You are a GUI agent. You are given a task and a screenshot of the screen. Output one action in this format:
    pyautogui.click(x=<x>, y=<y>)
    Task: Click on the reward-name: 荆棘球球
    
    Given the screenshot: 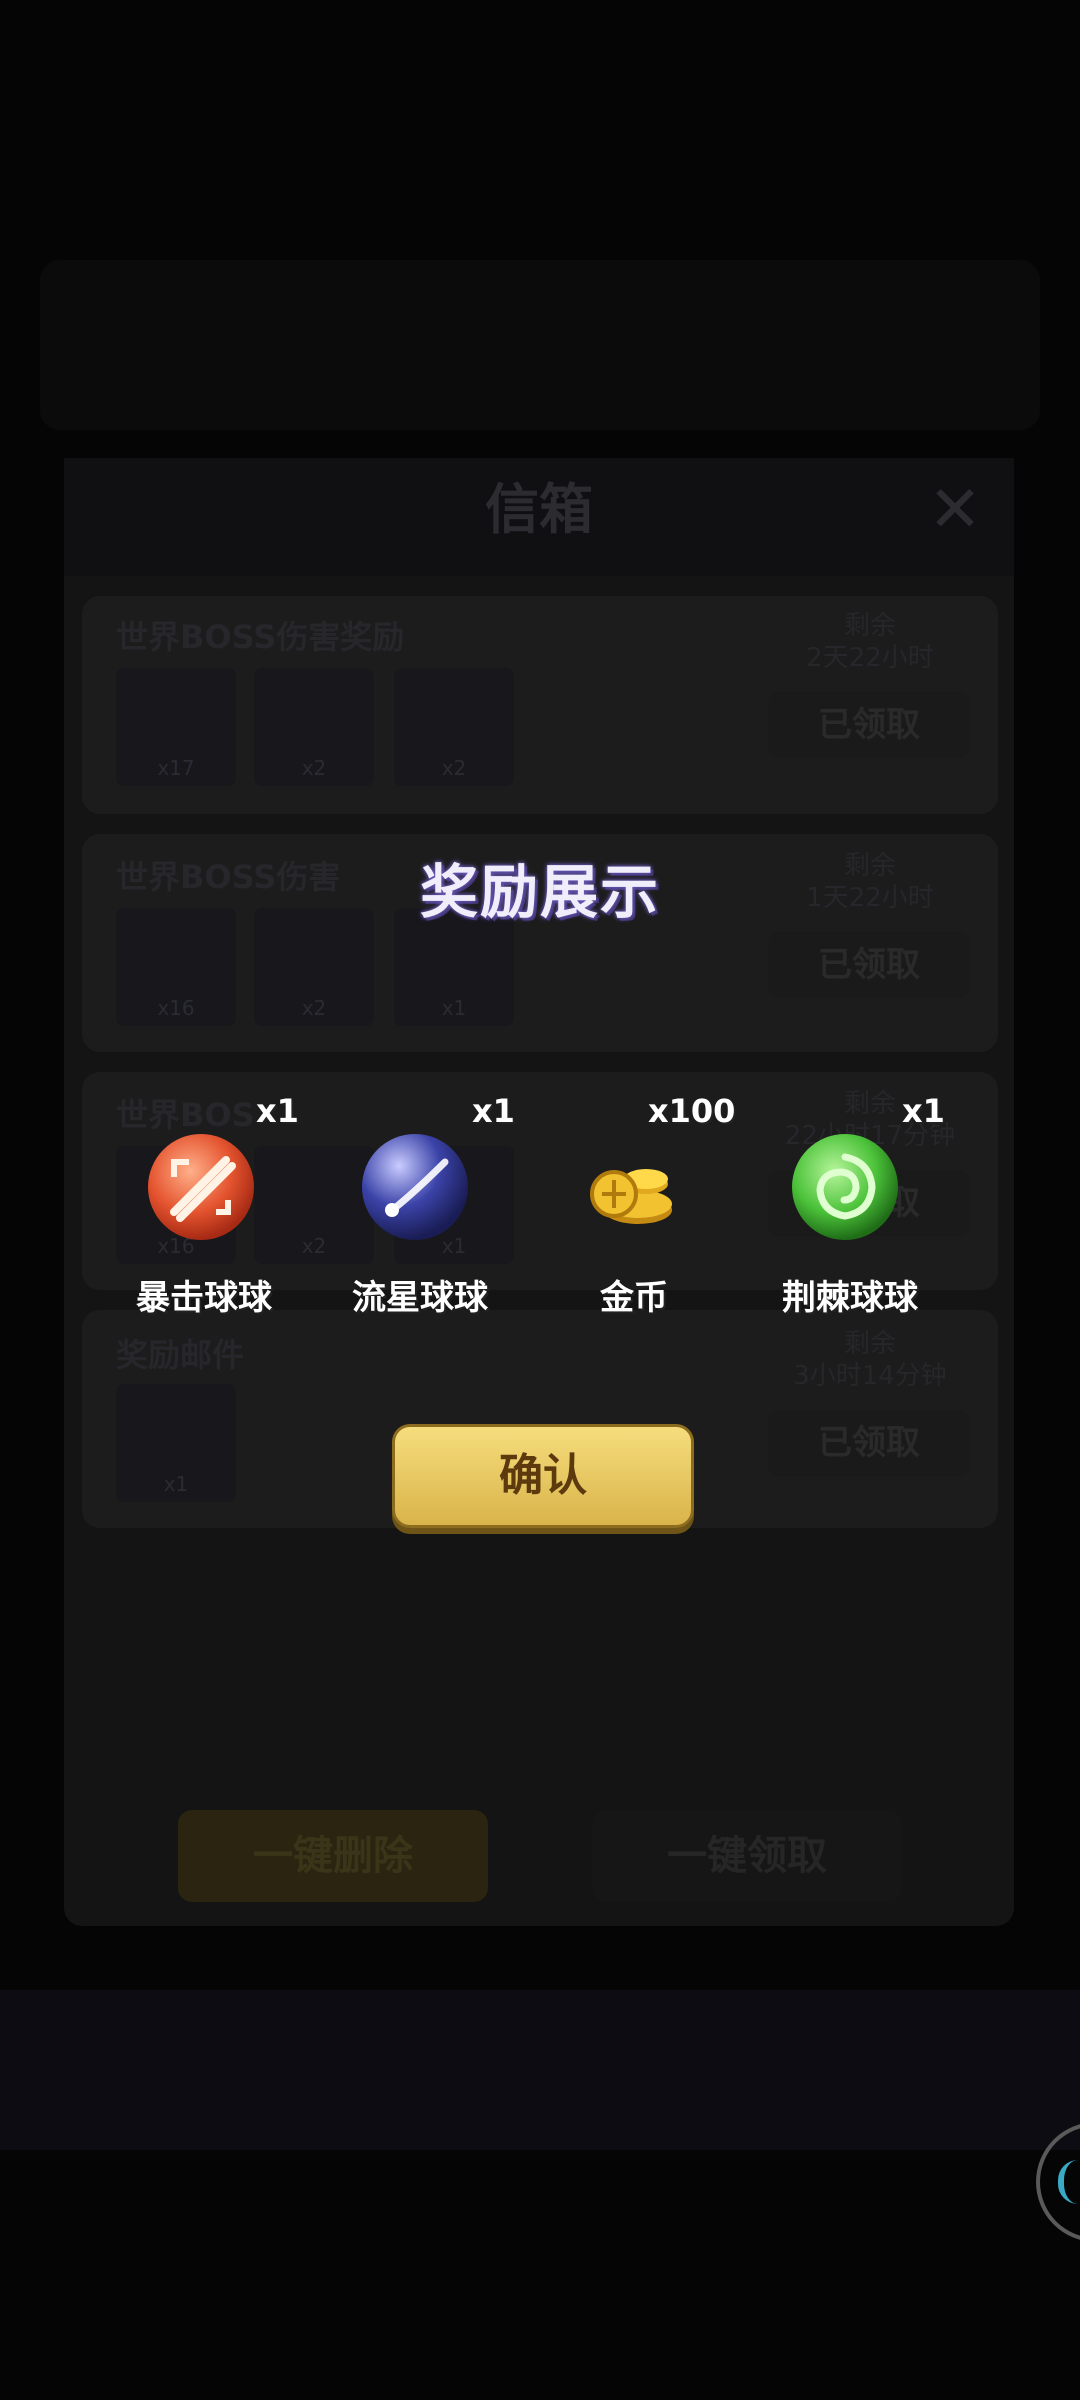 What is the action you would take?
    pyautogui.click(x=850, y=1298)
    